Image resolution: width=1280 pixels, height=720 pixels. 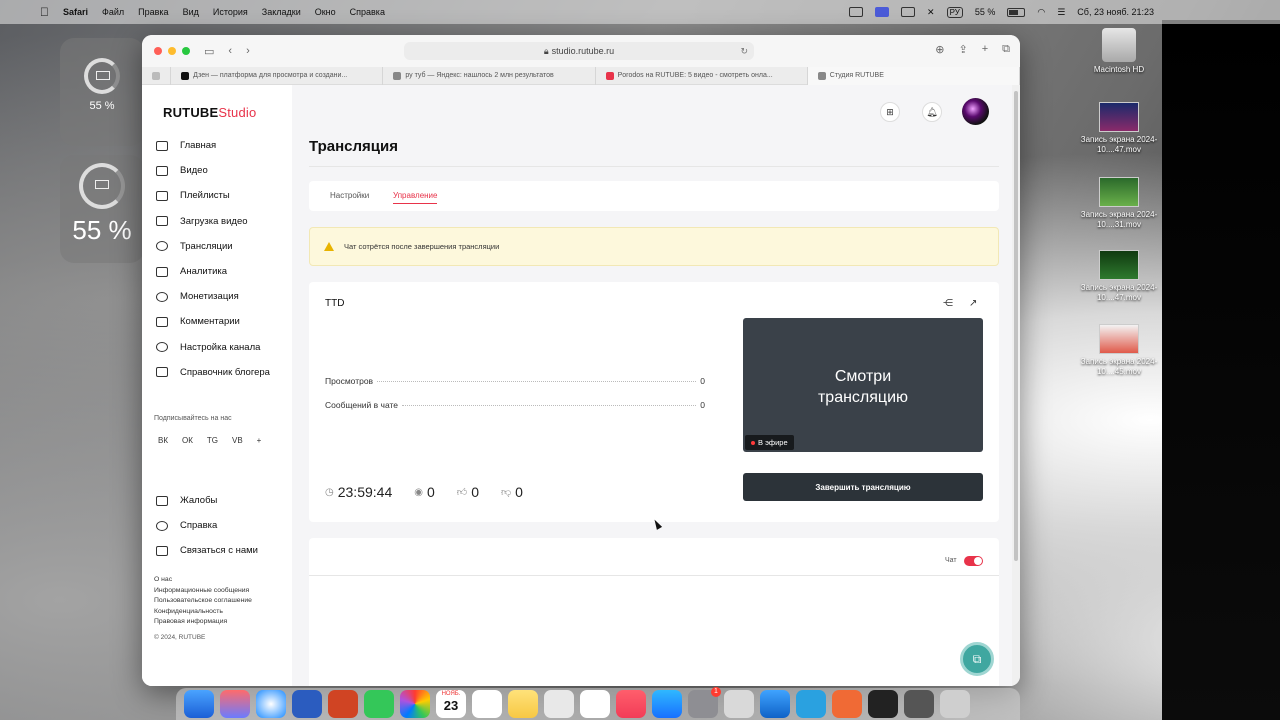 I want to click on menu-window: Окно, so click(x=325, y=12).